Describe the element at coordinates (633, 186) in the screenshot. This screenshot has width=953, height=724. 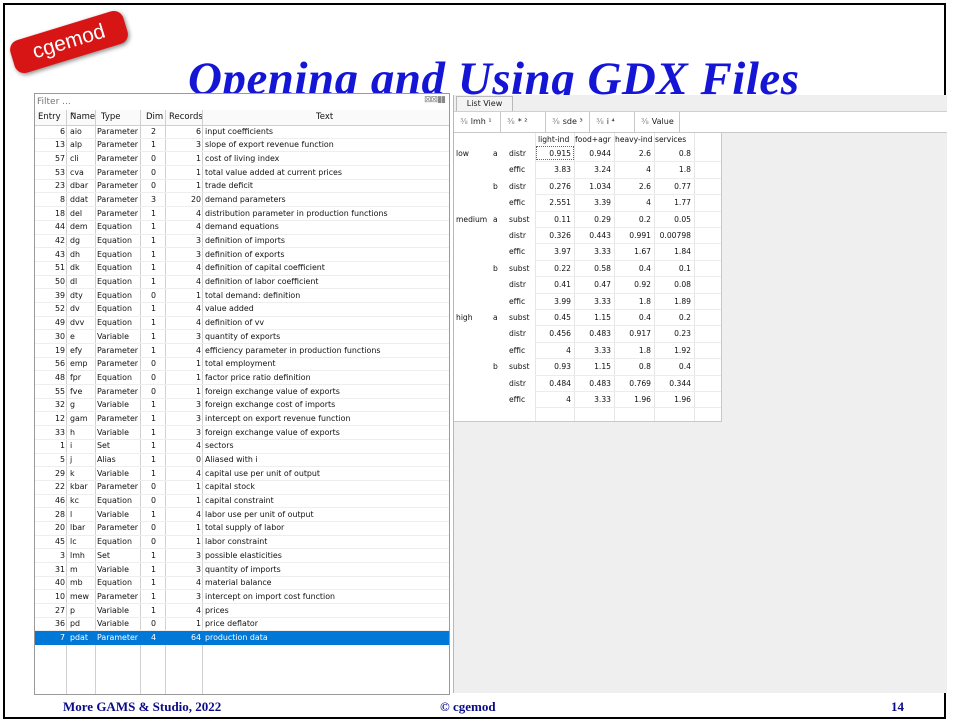
I see `data-cell: 2.6` at that location.